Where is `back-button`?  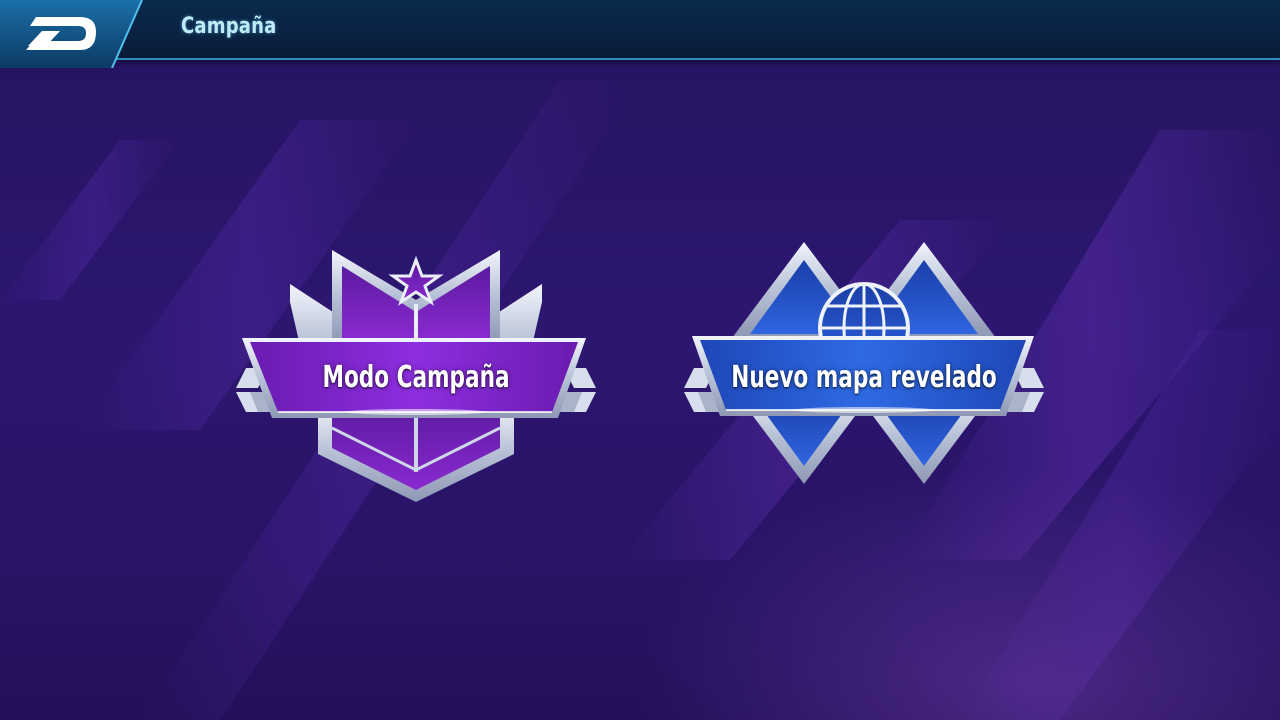 back-button is located at coordinates (75, 34).